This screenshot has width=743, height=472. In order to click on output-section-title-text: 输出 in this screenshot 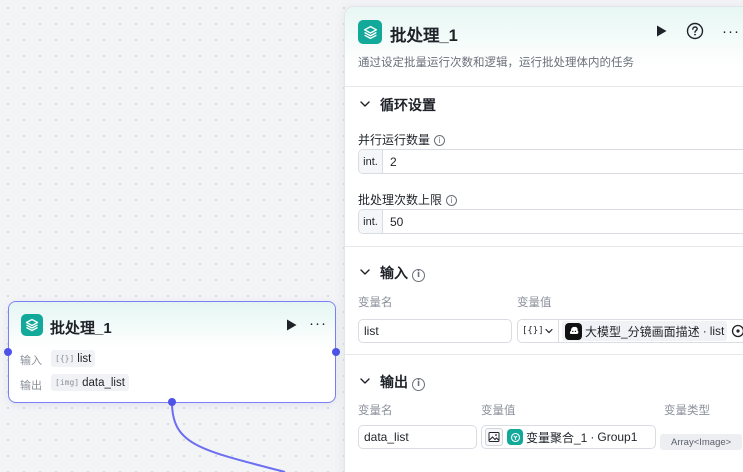, I will do `click(394, 382)`.